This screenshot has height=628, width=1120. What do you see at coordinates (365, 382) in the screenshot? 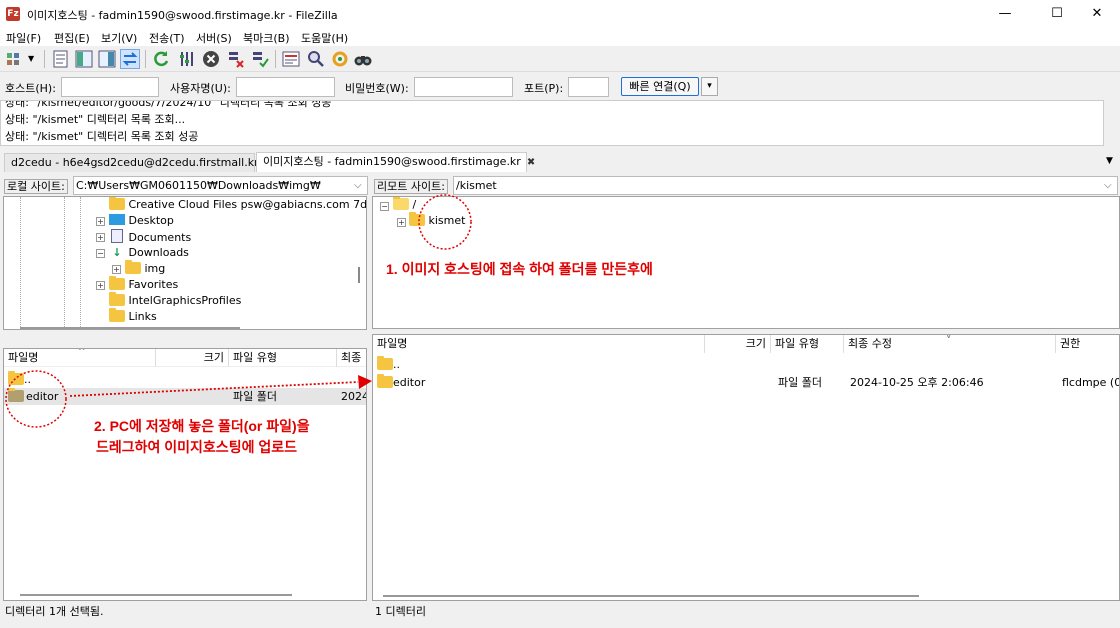
I see `drag-arrow-head-icon` at bounding box center [365, 382].